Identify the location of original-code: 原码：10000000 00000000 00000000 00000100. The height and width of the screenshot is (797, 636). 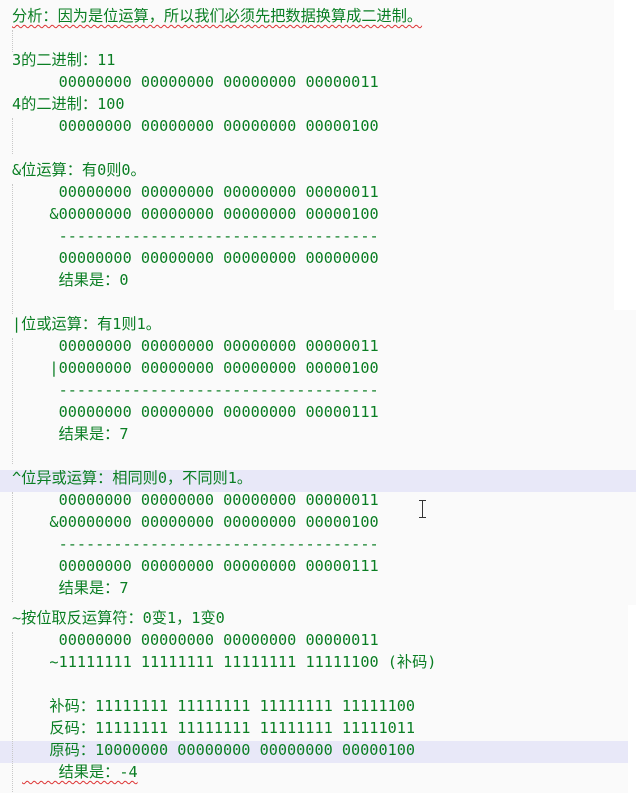
(218, 750).